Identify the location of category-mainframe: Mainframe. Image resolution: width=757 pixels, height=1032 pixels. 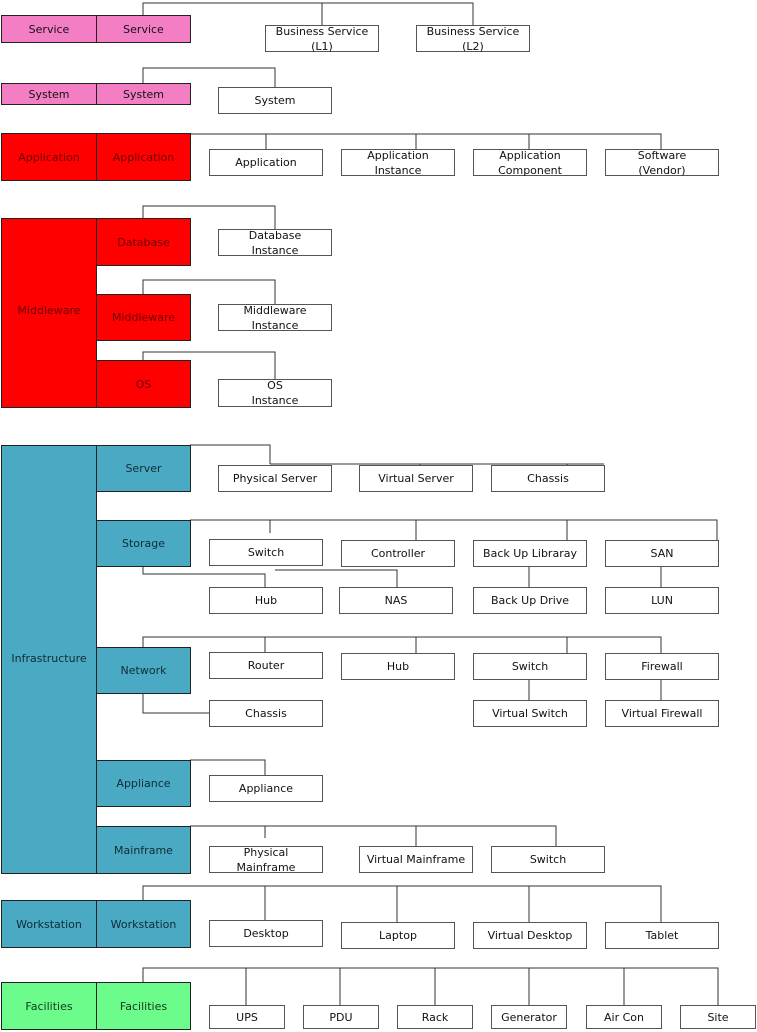
(143, 850).